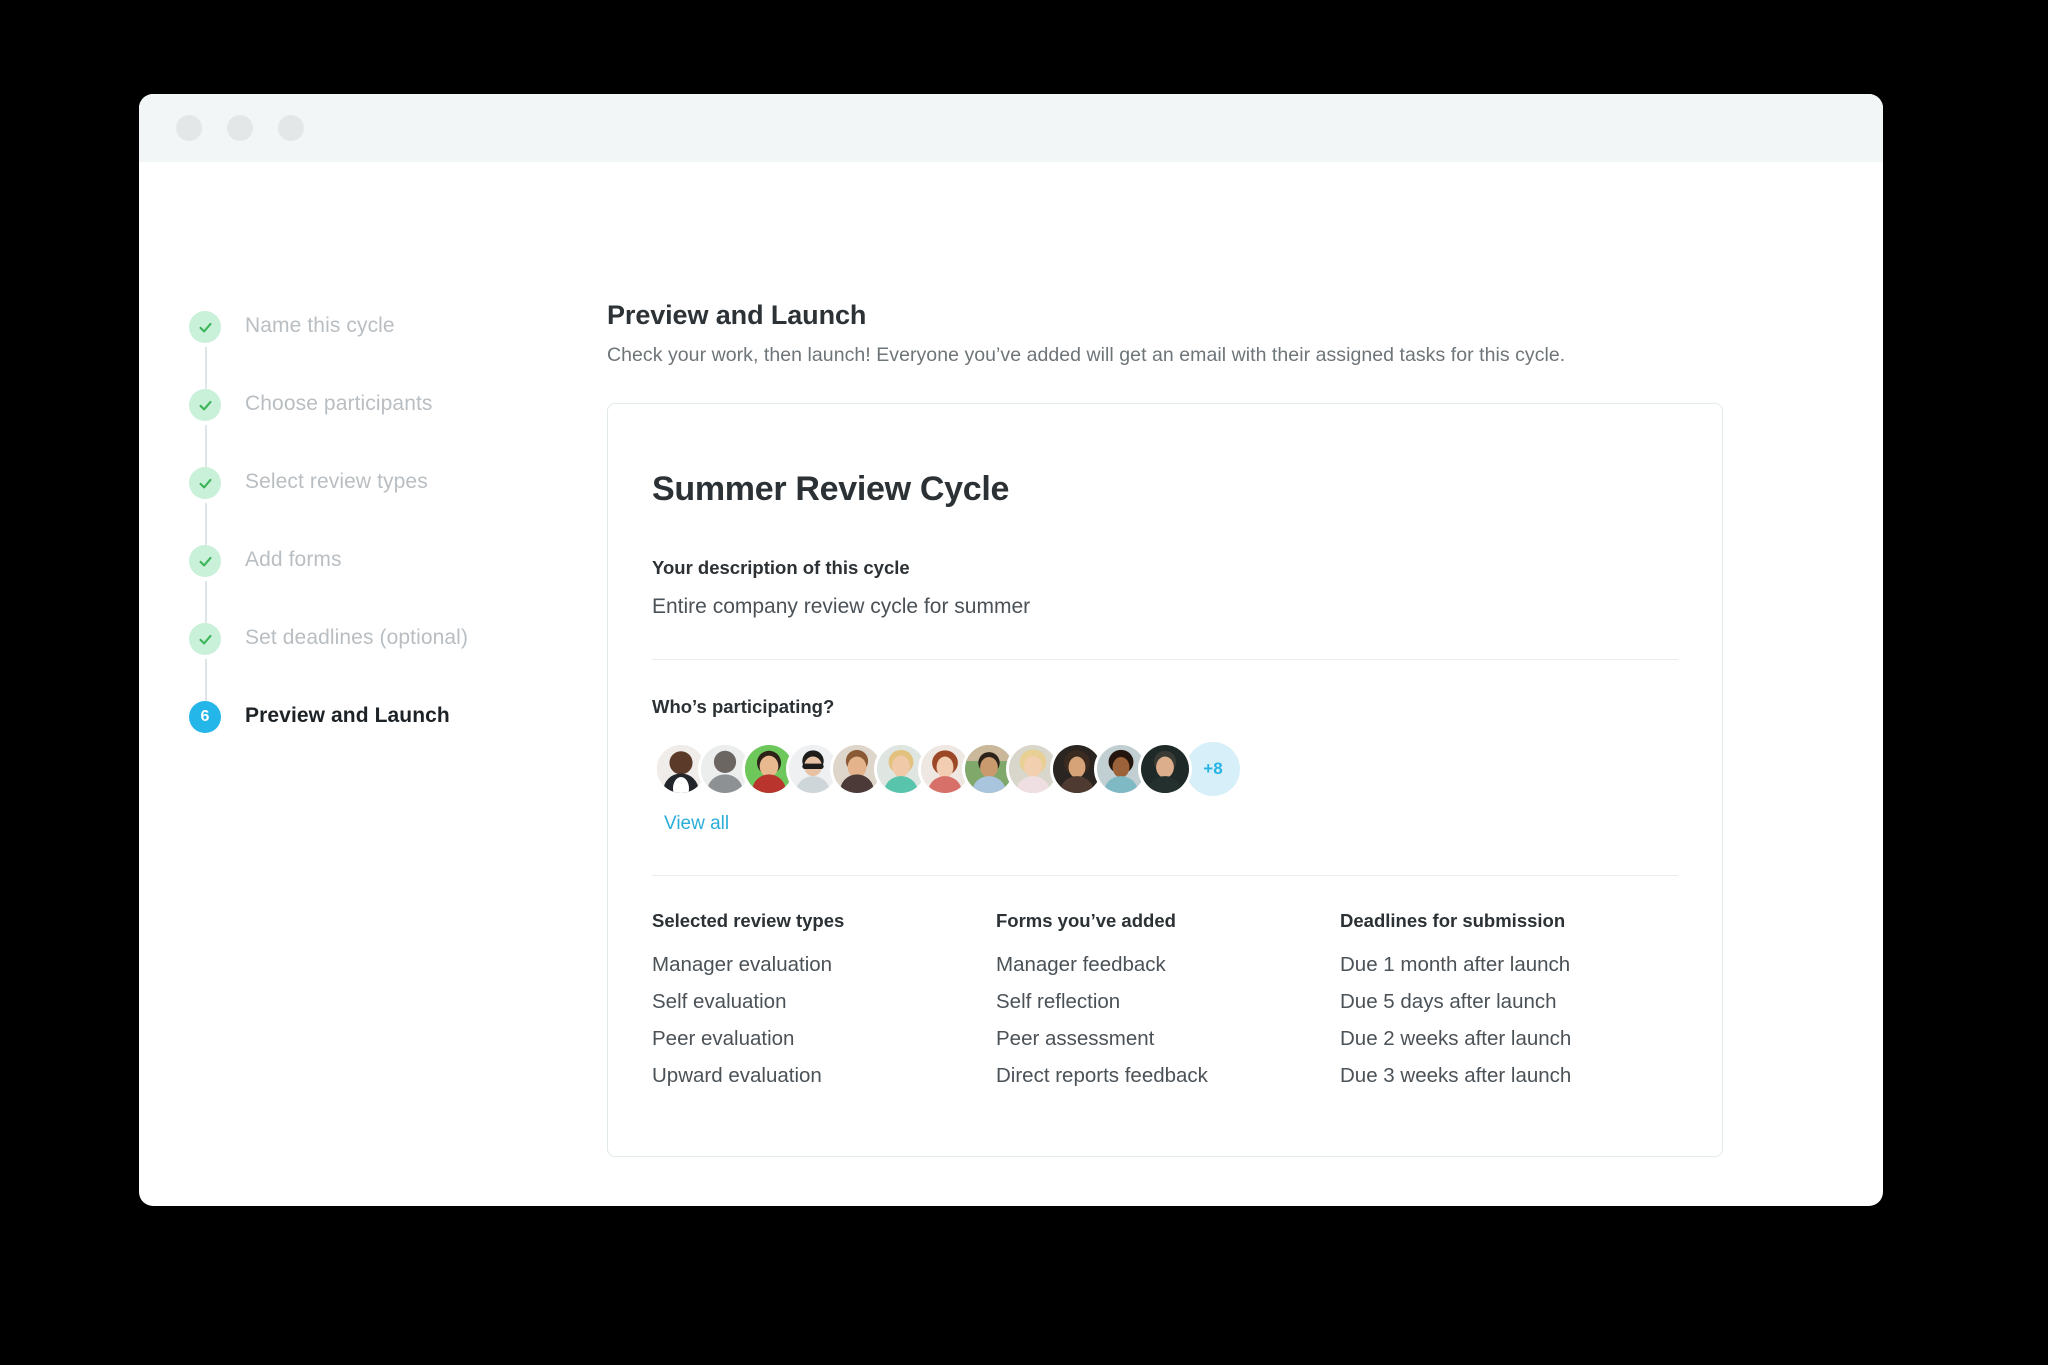  Describe the element at coordinates (1448, 1001) in the screenshot. I see `list-item: Due 5 days after launch` at that location.